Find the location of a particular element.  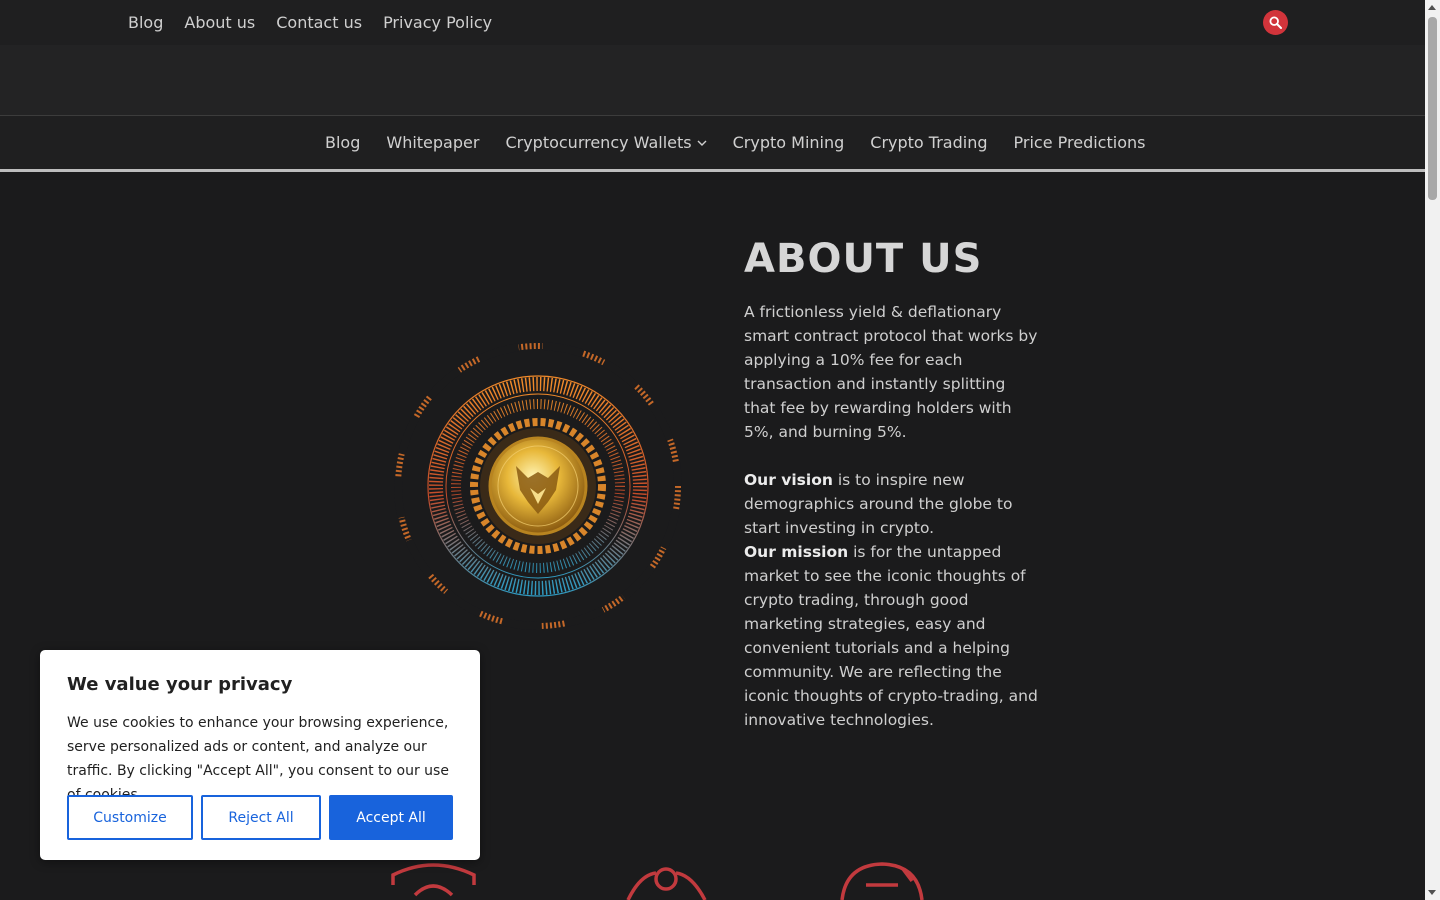

mainnav-blog-label: Blog is located at coordinates (343, 142).